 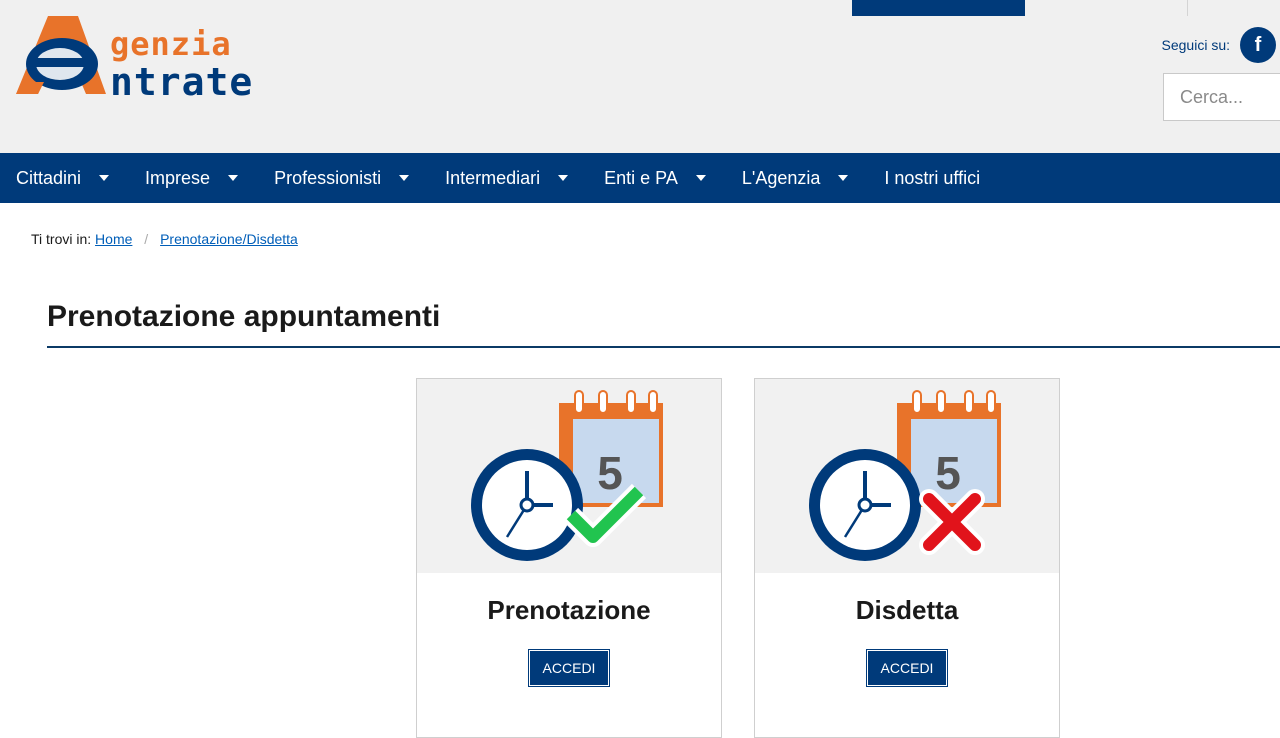 I want to click on agenzia-entrate-logo: genzia ntrate, so click(x=149, y=58).